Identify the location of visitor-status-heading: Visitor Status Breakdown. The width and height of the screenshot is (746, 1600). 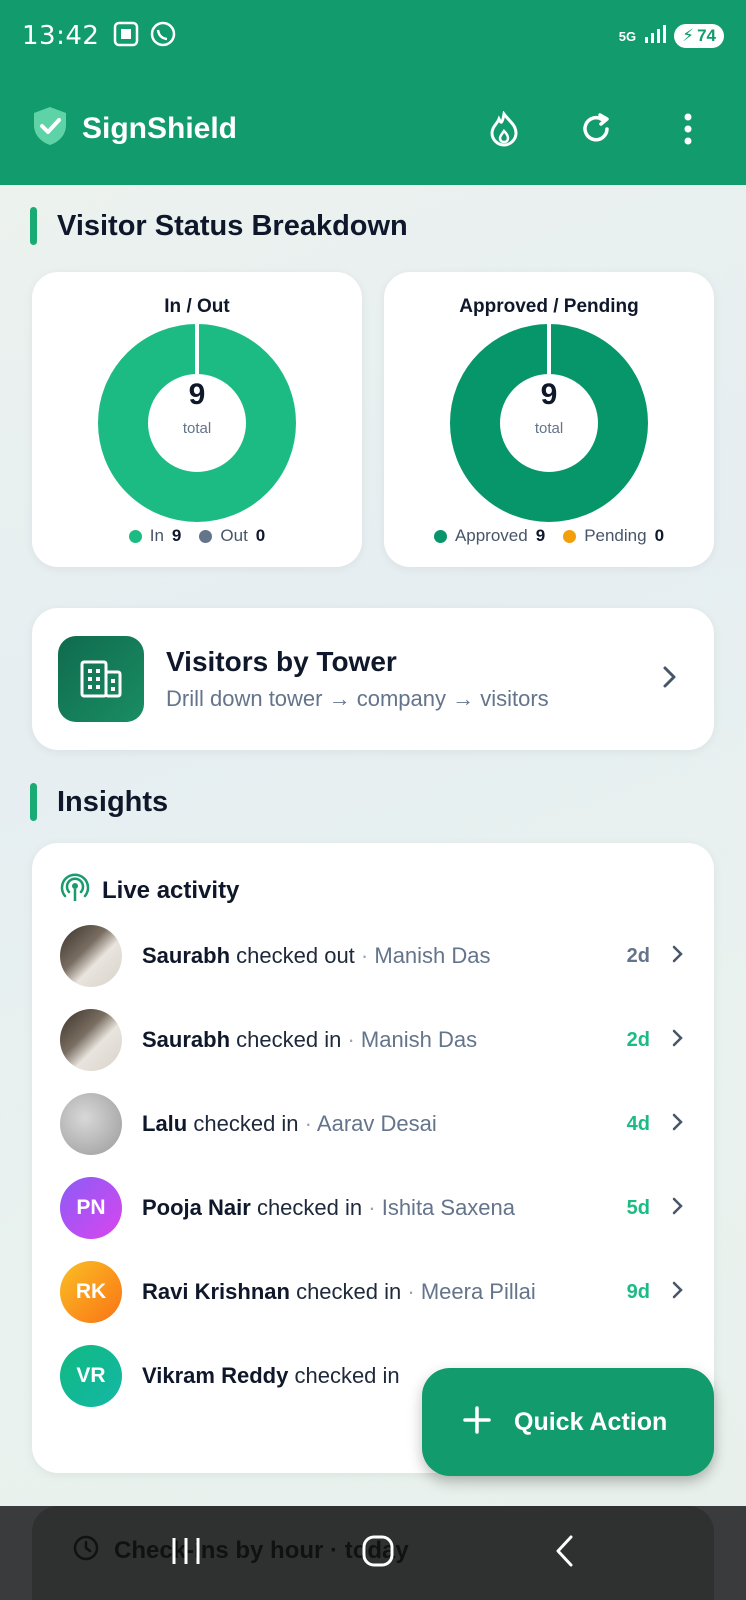
(219, 226).